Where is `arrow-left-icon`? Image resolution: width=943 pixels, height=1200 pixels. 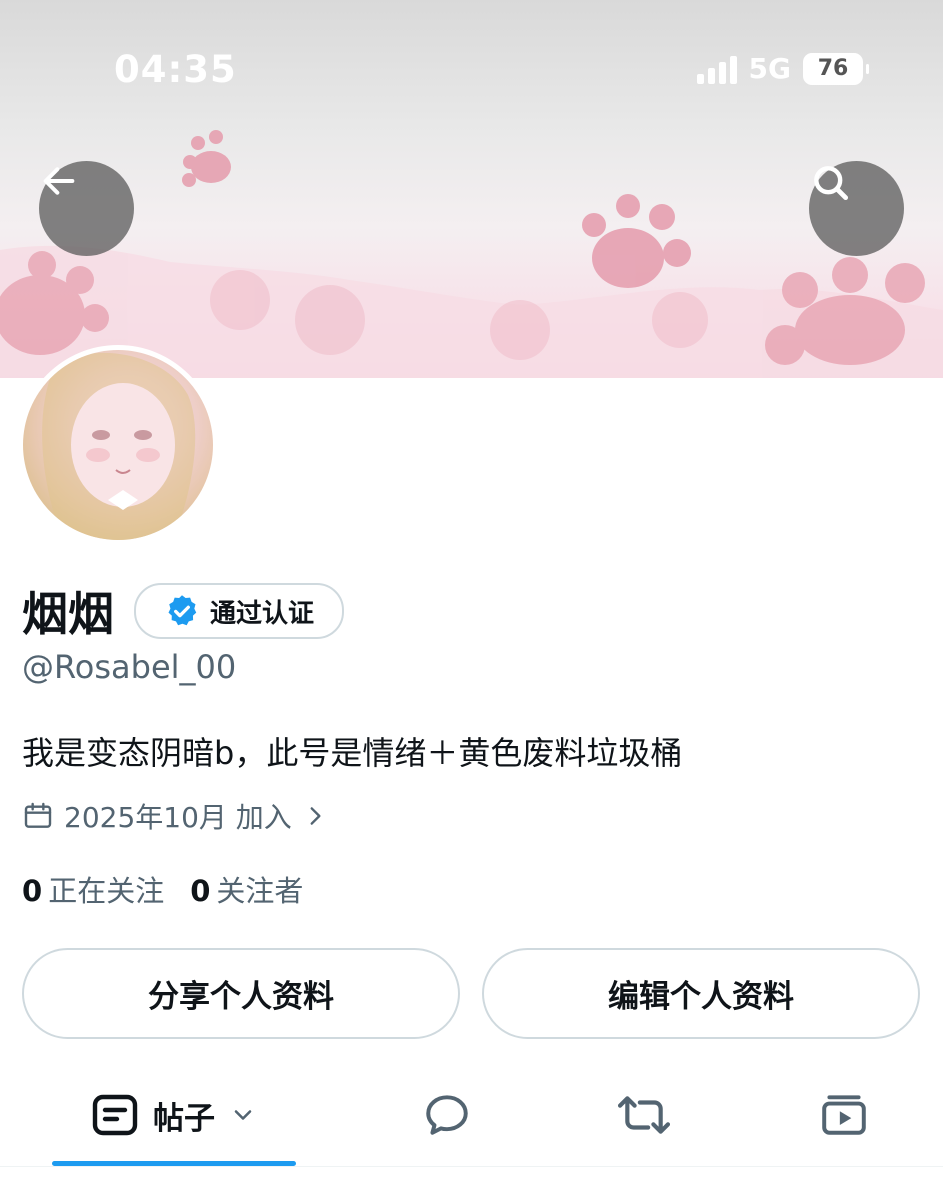
arrow-left-icon is located at coordinates (59, 181).